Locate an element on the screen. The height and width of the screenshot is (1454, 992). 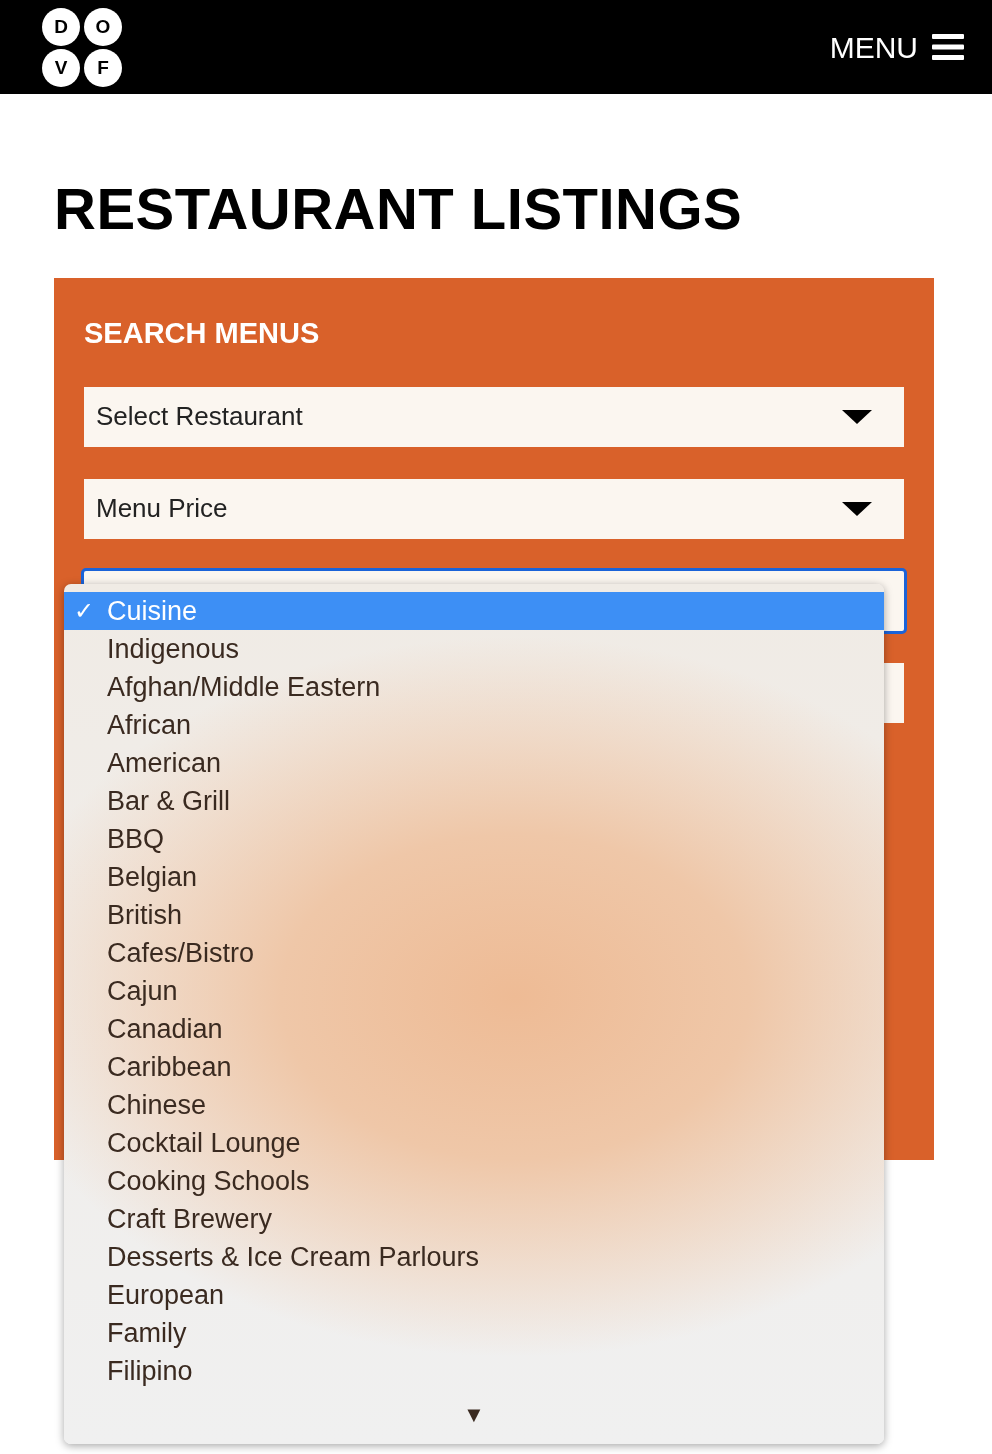
page-title: RESTAURANT LISTINGS is located at coordinates (399, 209).